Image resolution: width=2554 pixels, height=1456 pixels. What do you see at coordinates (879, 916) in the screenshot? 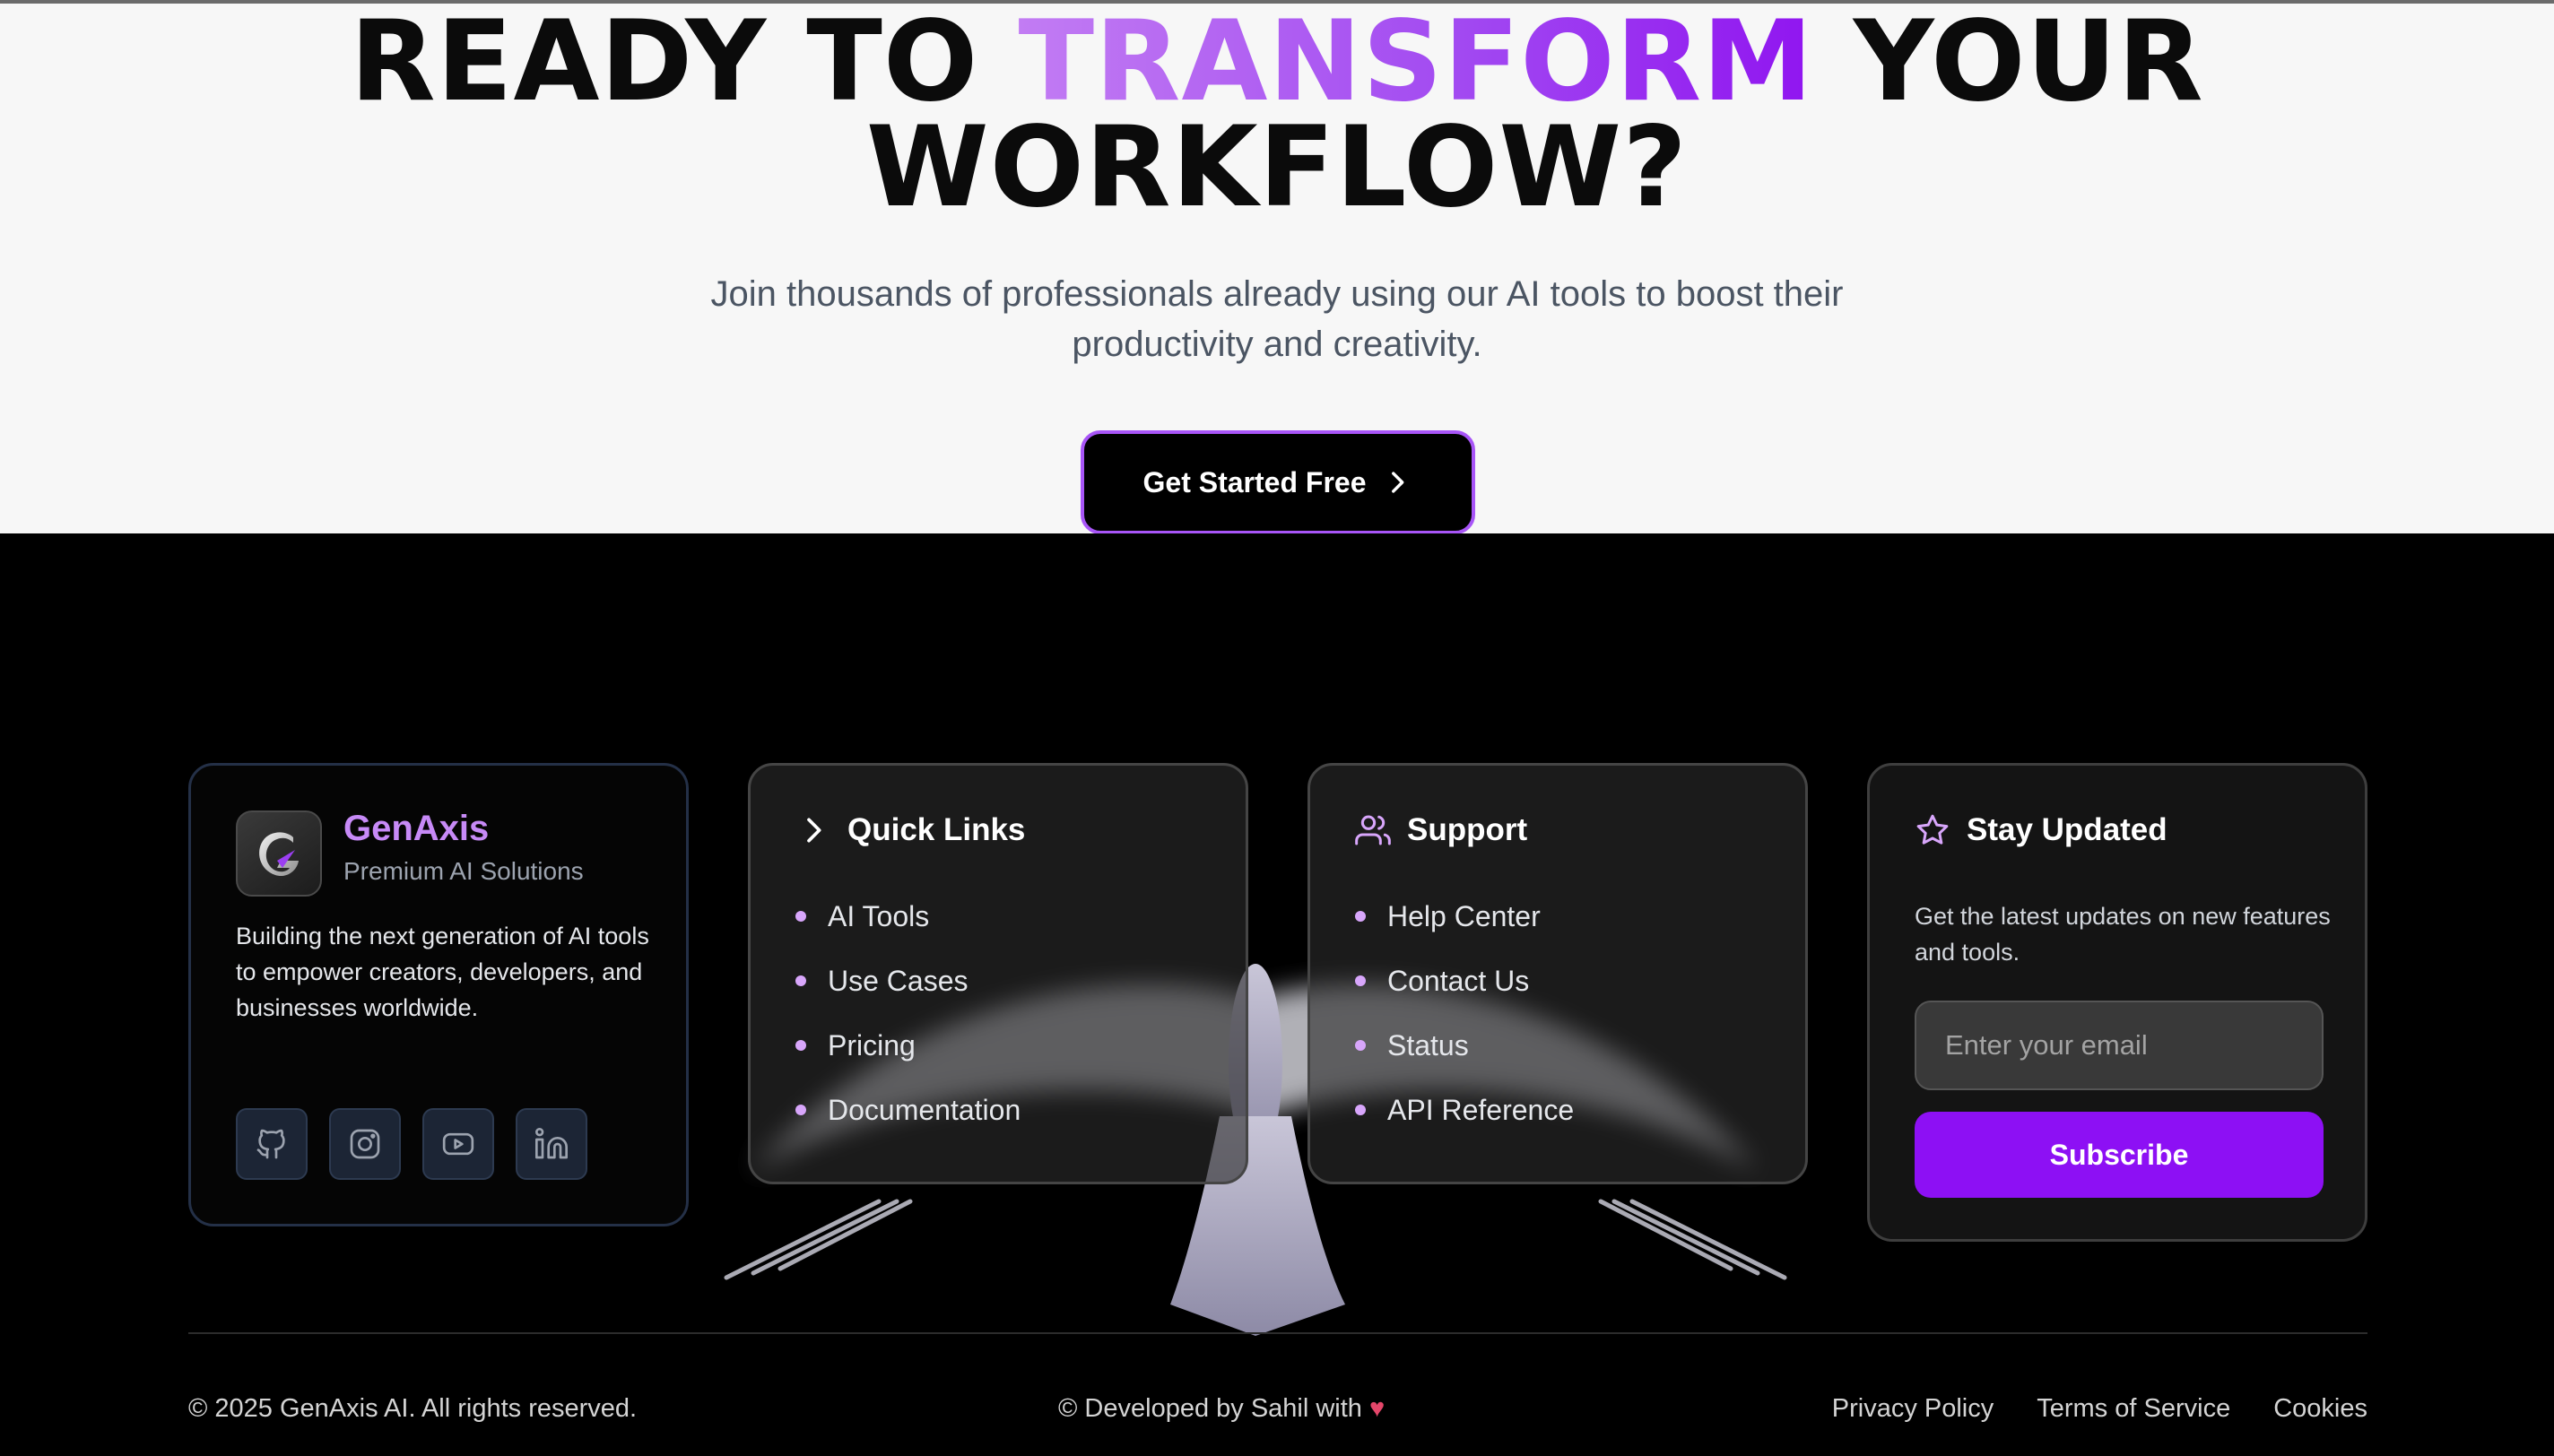
I see `quick-link-label: AI Tools` at bounding box center [879, 916].